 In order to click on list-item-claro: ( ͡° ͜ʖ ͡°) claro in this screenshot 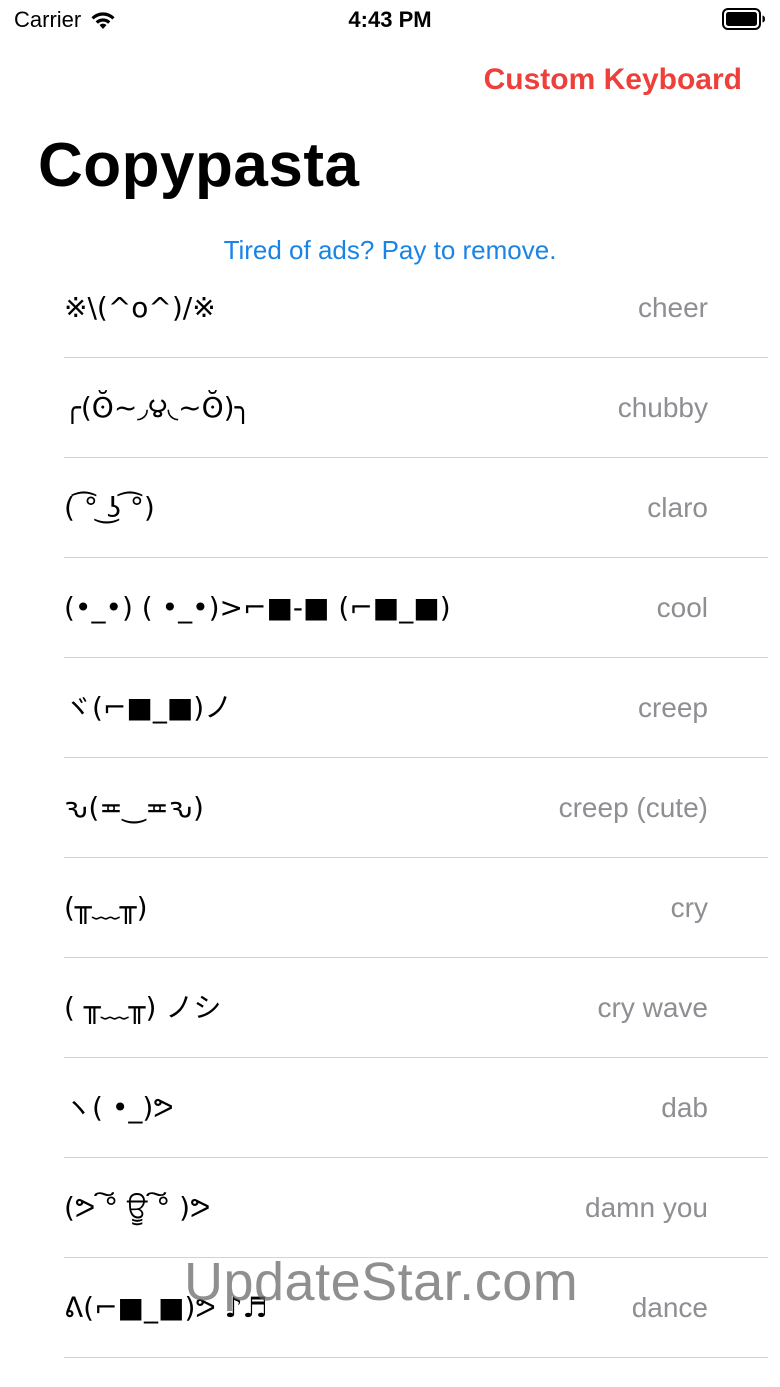, I will do `click(390, 508)`.